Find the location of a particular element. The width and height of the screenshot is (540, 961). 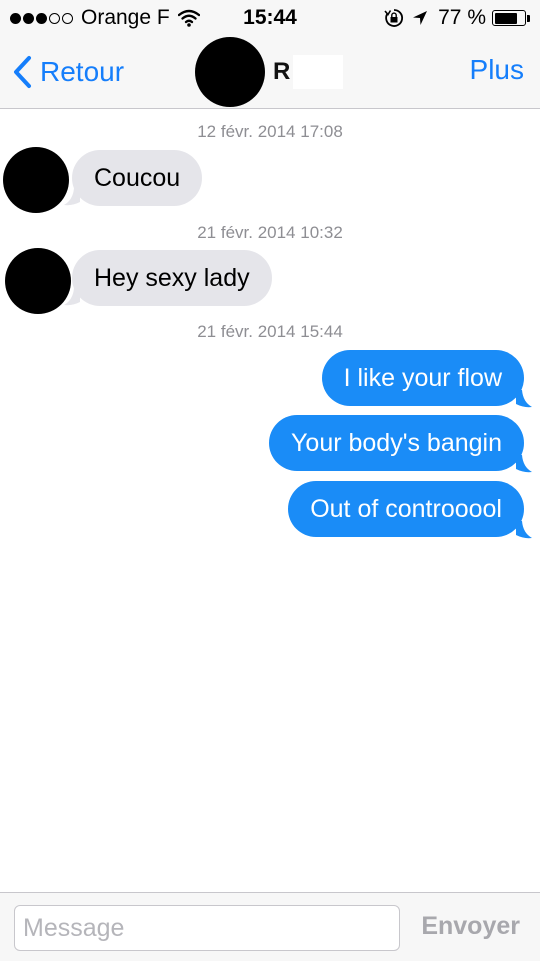

chevron-left-icon is located at coordinates (22, 72).